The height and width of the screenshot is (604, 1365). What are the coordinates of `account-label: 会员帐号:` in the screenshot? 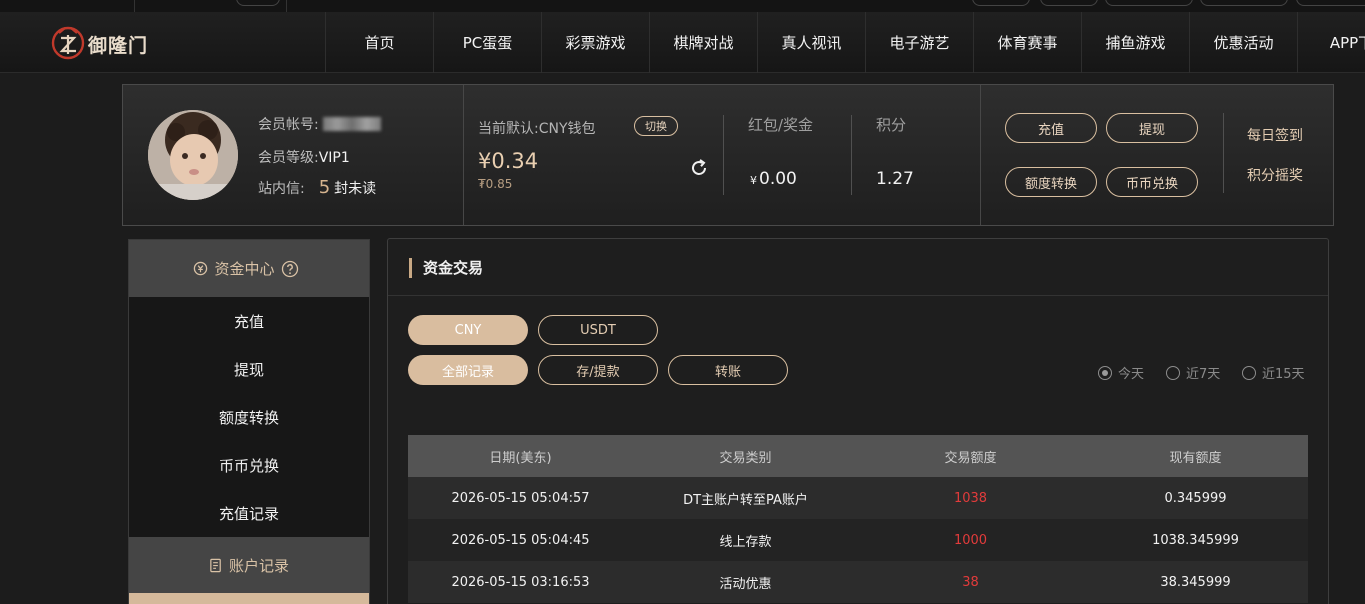 It's located at (288, 125).